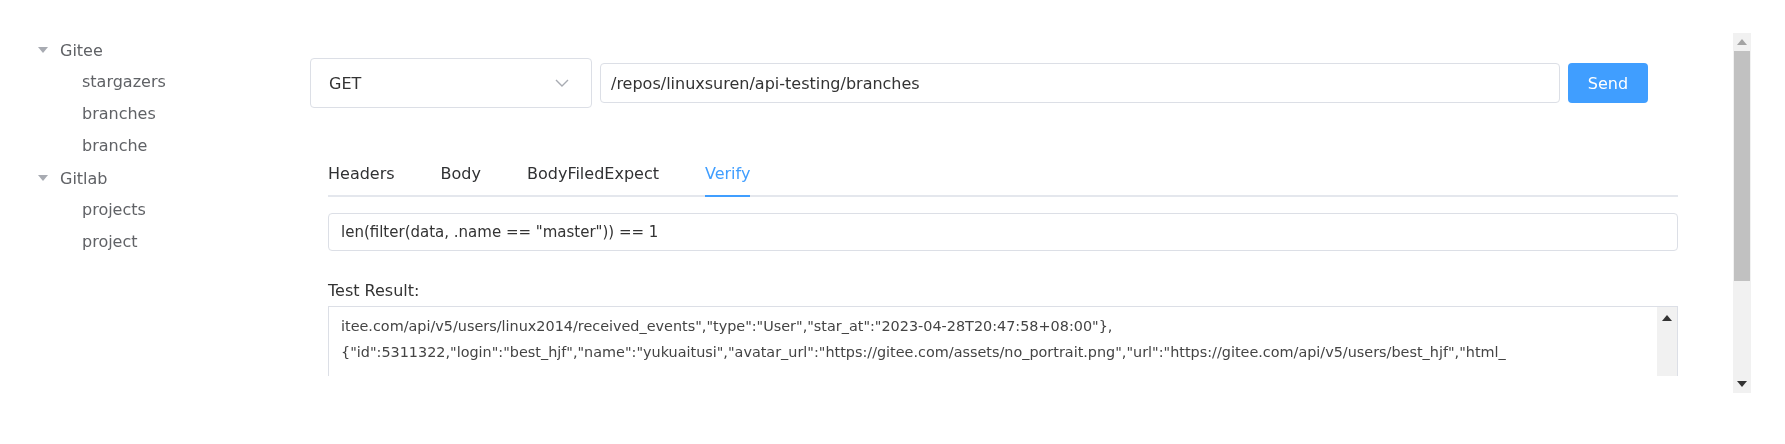 The image size is (1785, 444). I want to click on tree-item: branches, so click(144, 114).